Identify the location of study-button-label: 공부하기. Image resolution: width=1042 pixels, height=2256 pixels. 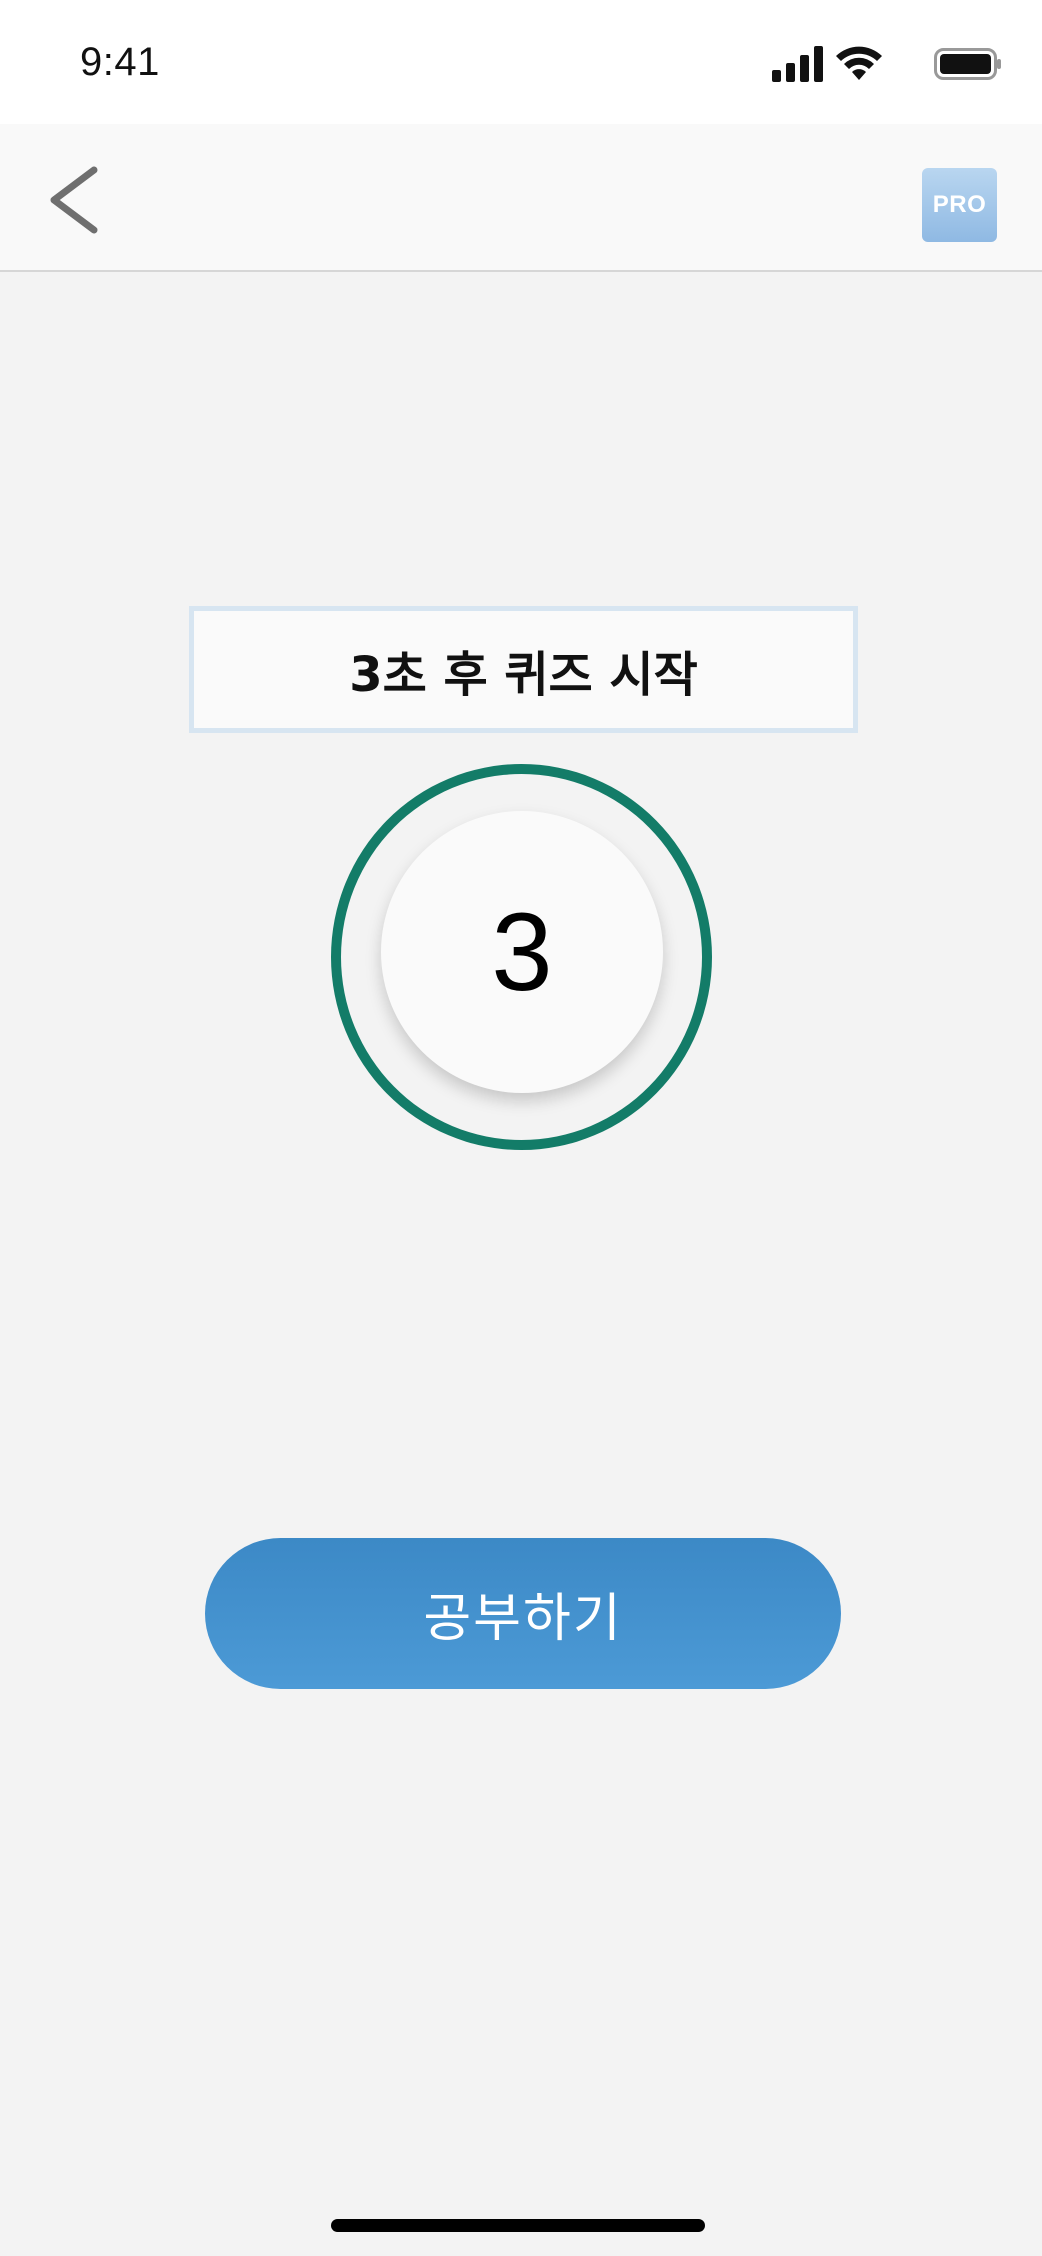
(523, 1619).